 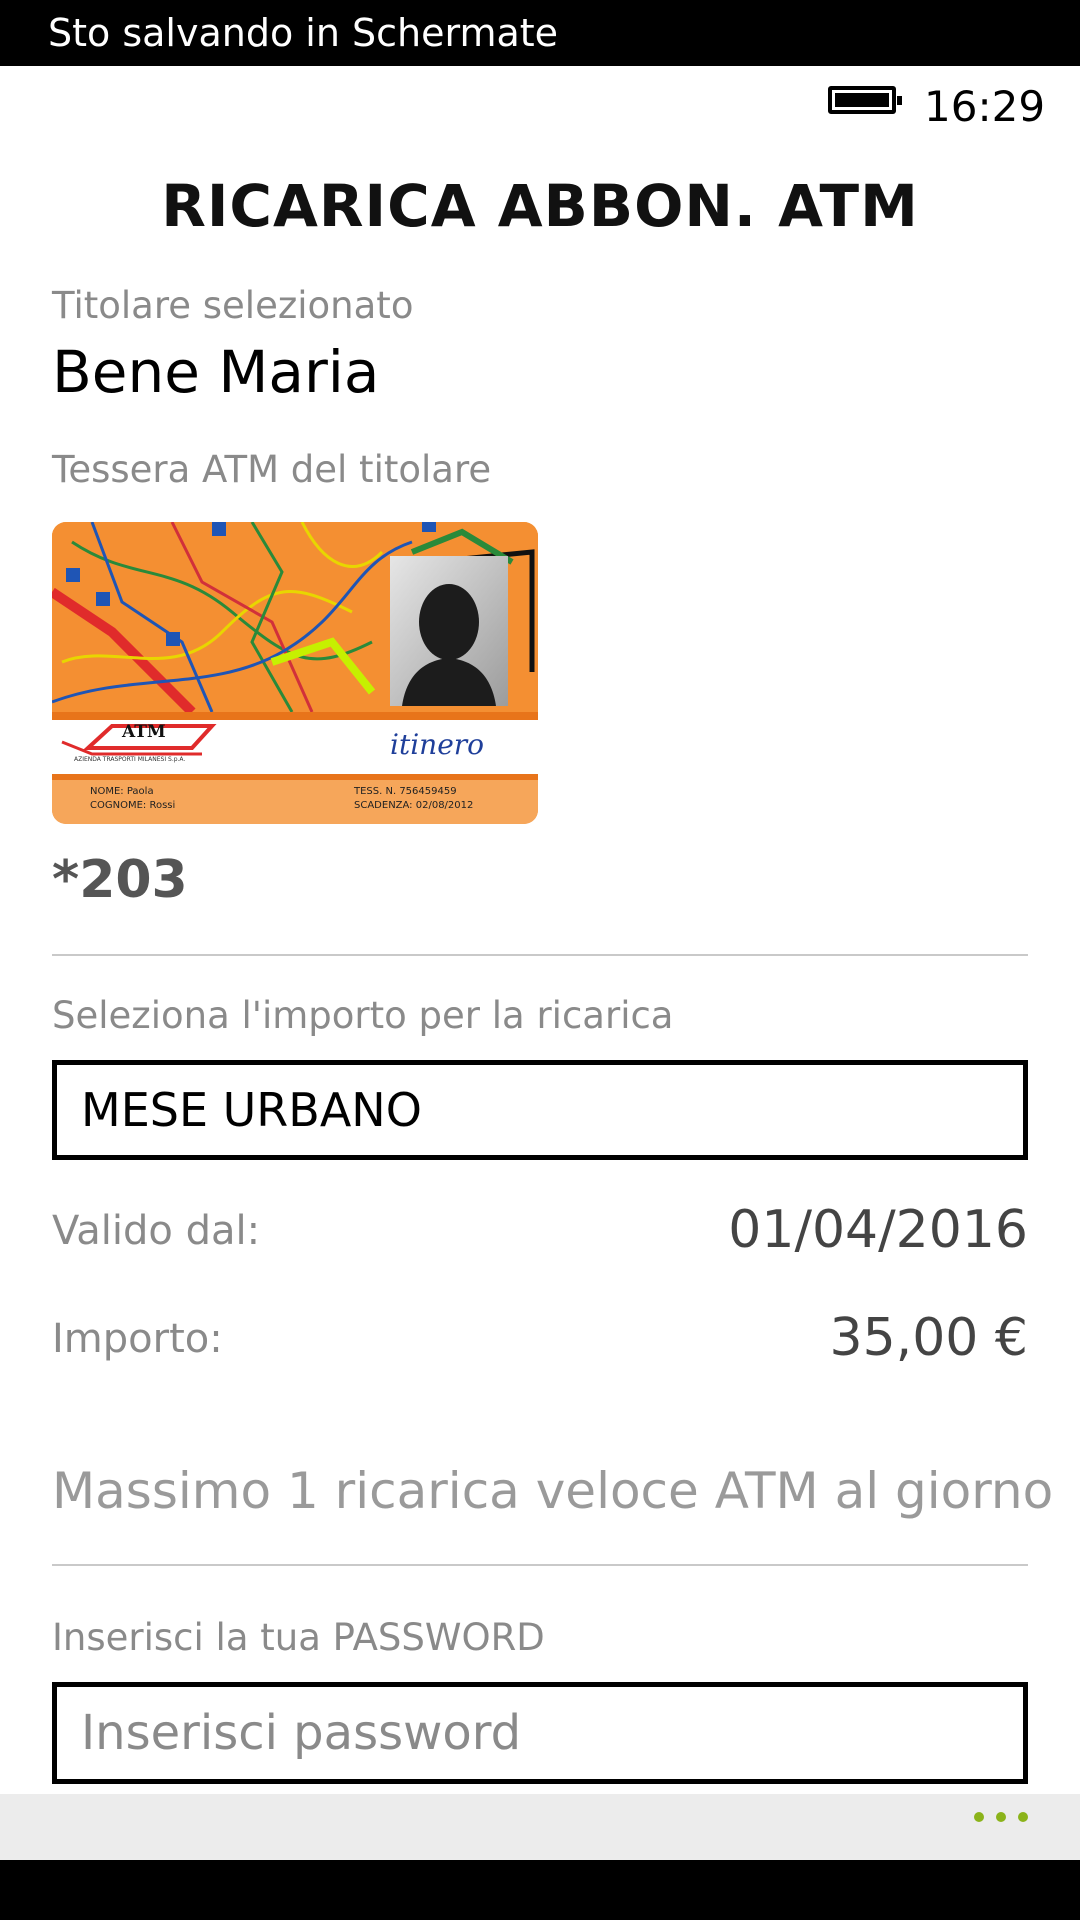 I want to click on card-product: itinero, so click(x=437, y=744).